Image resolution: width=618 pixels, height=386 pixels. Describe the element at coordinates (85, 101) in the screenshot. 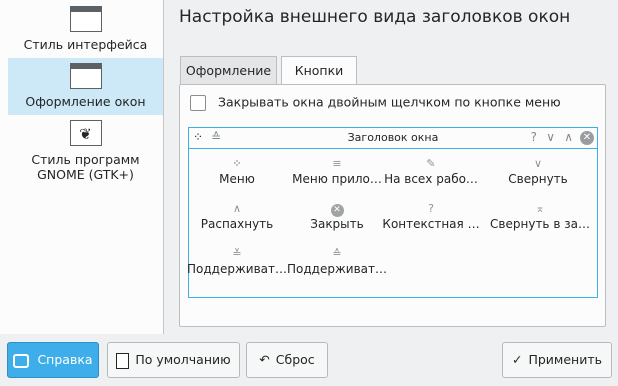

I see `sidebar-item-label: Оформление окон` at that location.